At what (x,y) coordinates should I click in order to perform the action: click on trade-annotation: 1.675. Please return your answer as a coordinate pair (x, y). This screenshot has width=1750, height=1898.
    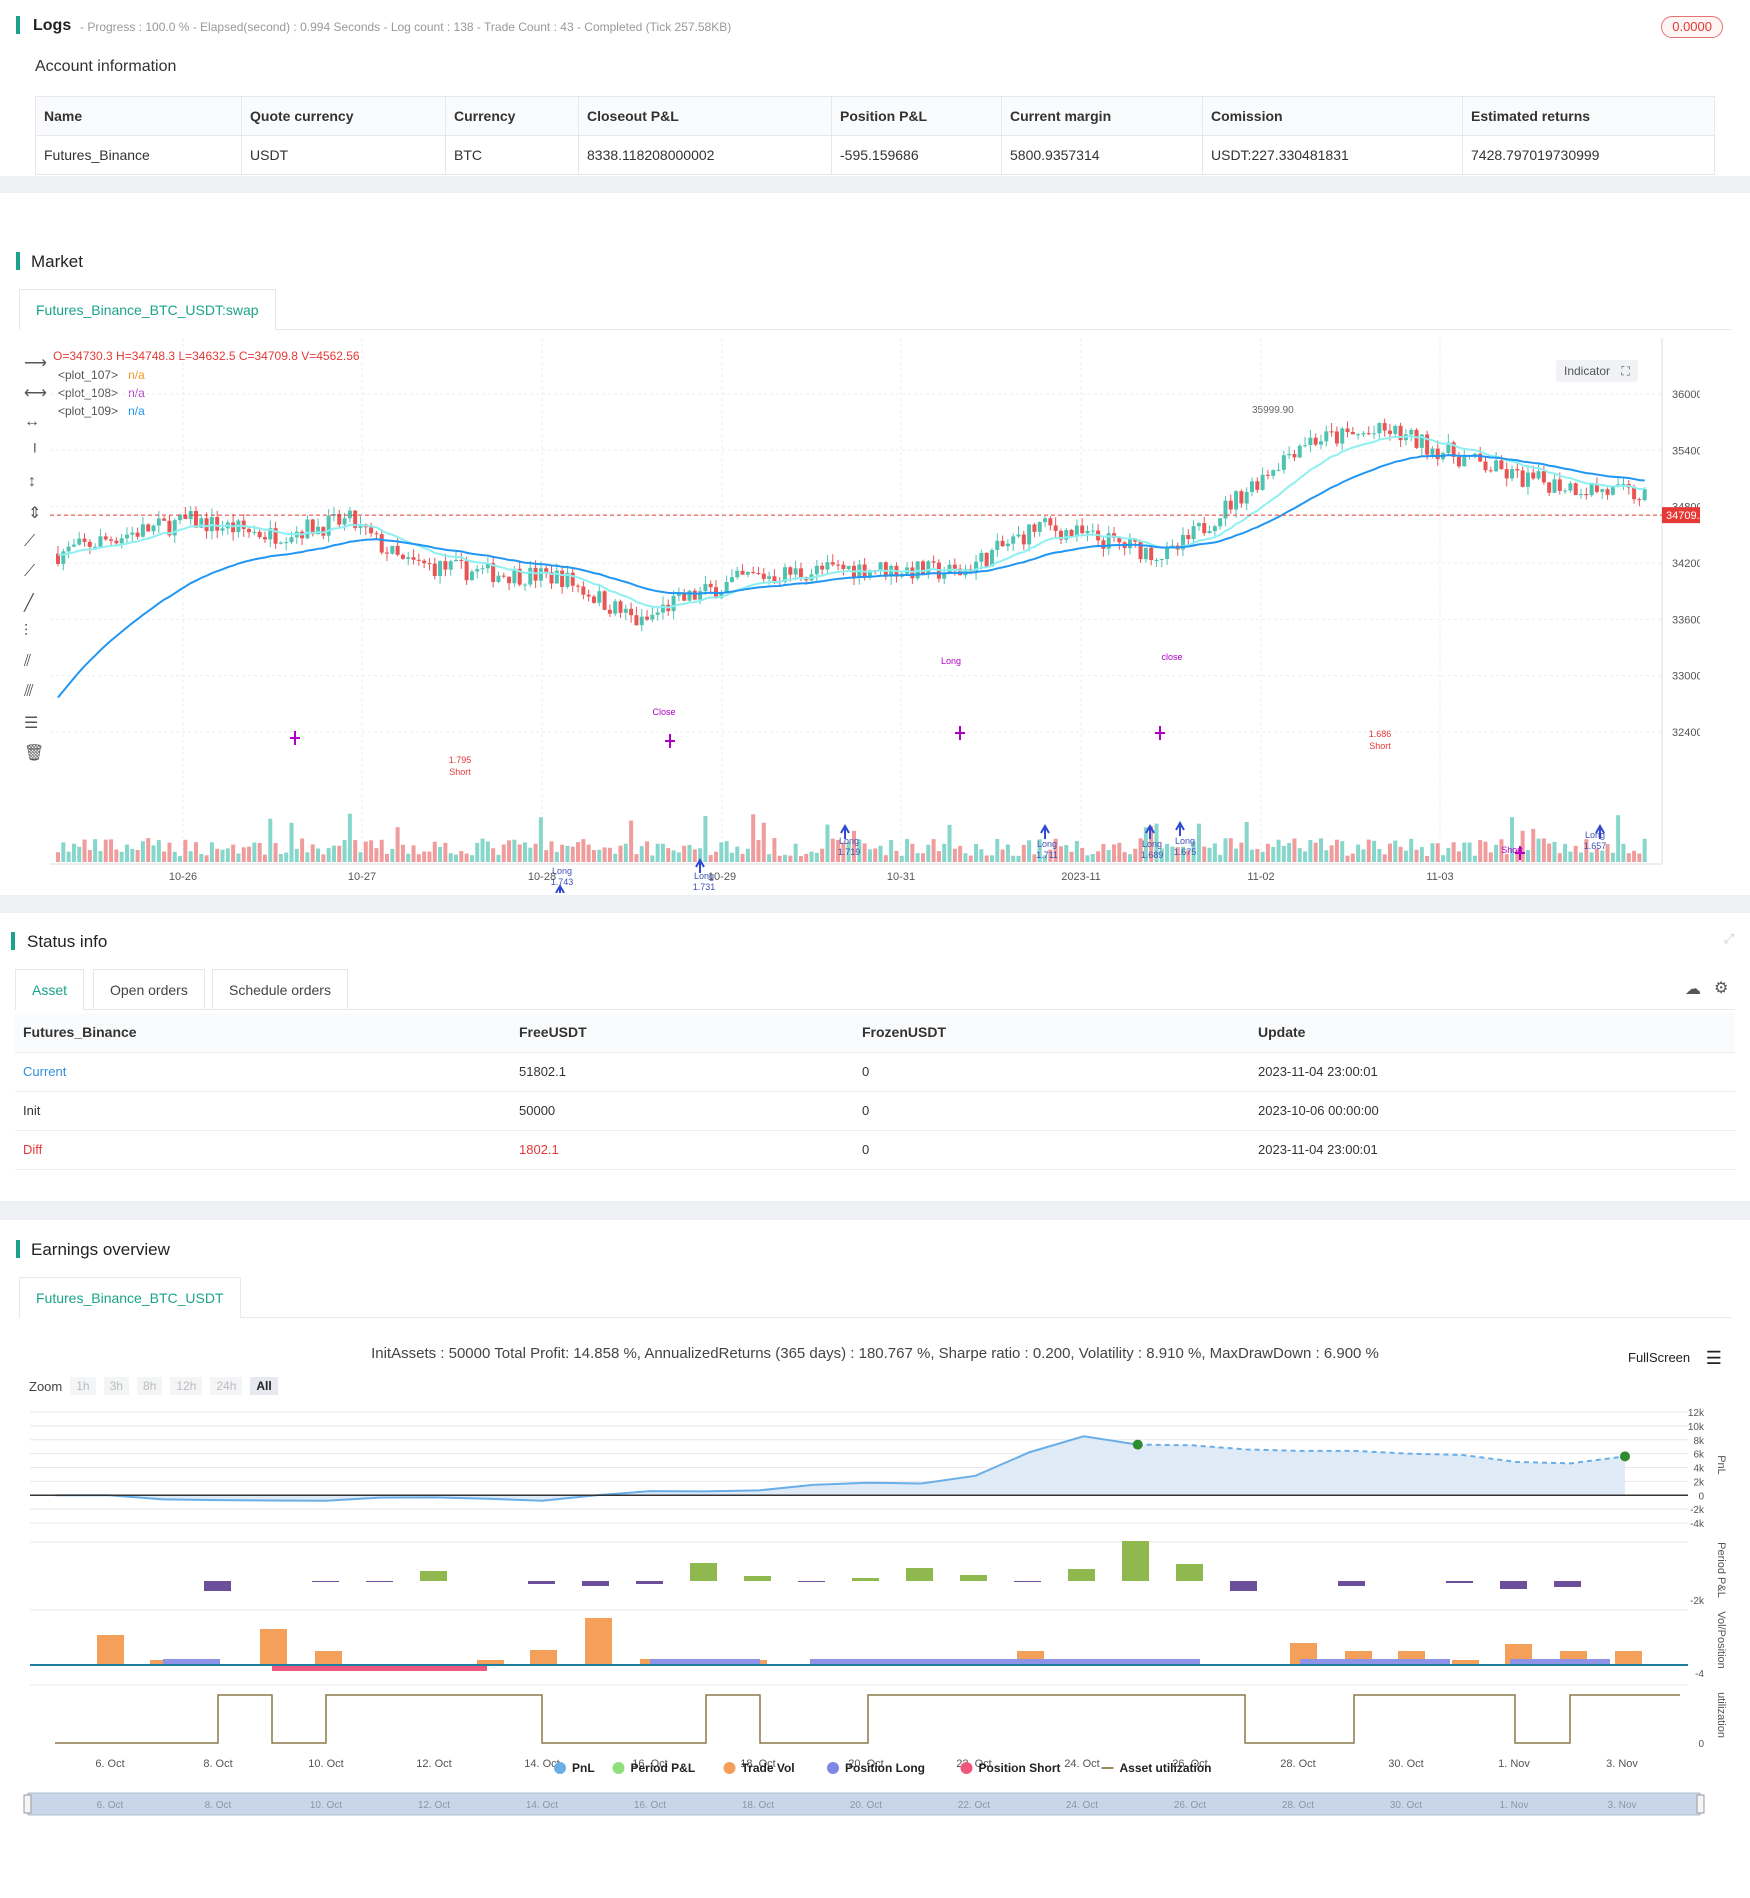
    Looking at the image, I should click on (1185, 852).